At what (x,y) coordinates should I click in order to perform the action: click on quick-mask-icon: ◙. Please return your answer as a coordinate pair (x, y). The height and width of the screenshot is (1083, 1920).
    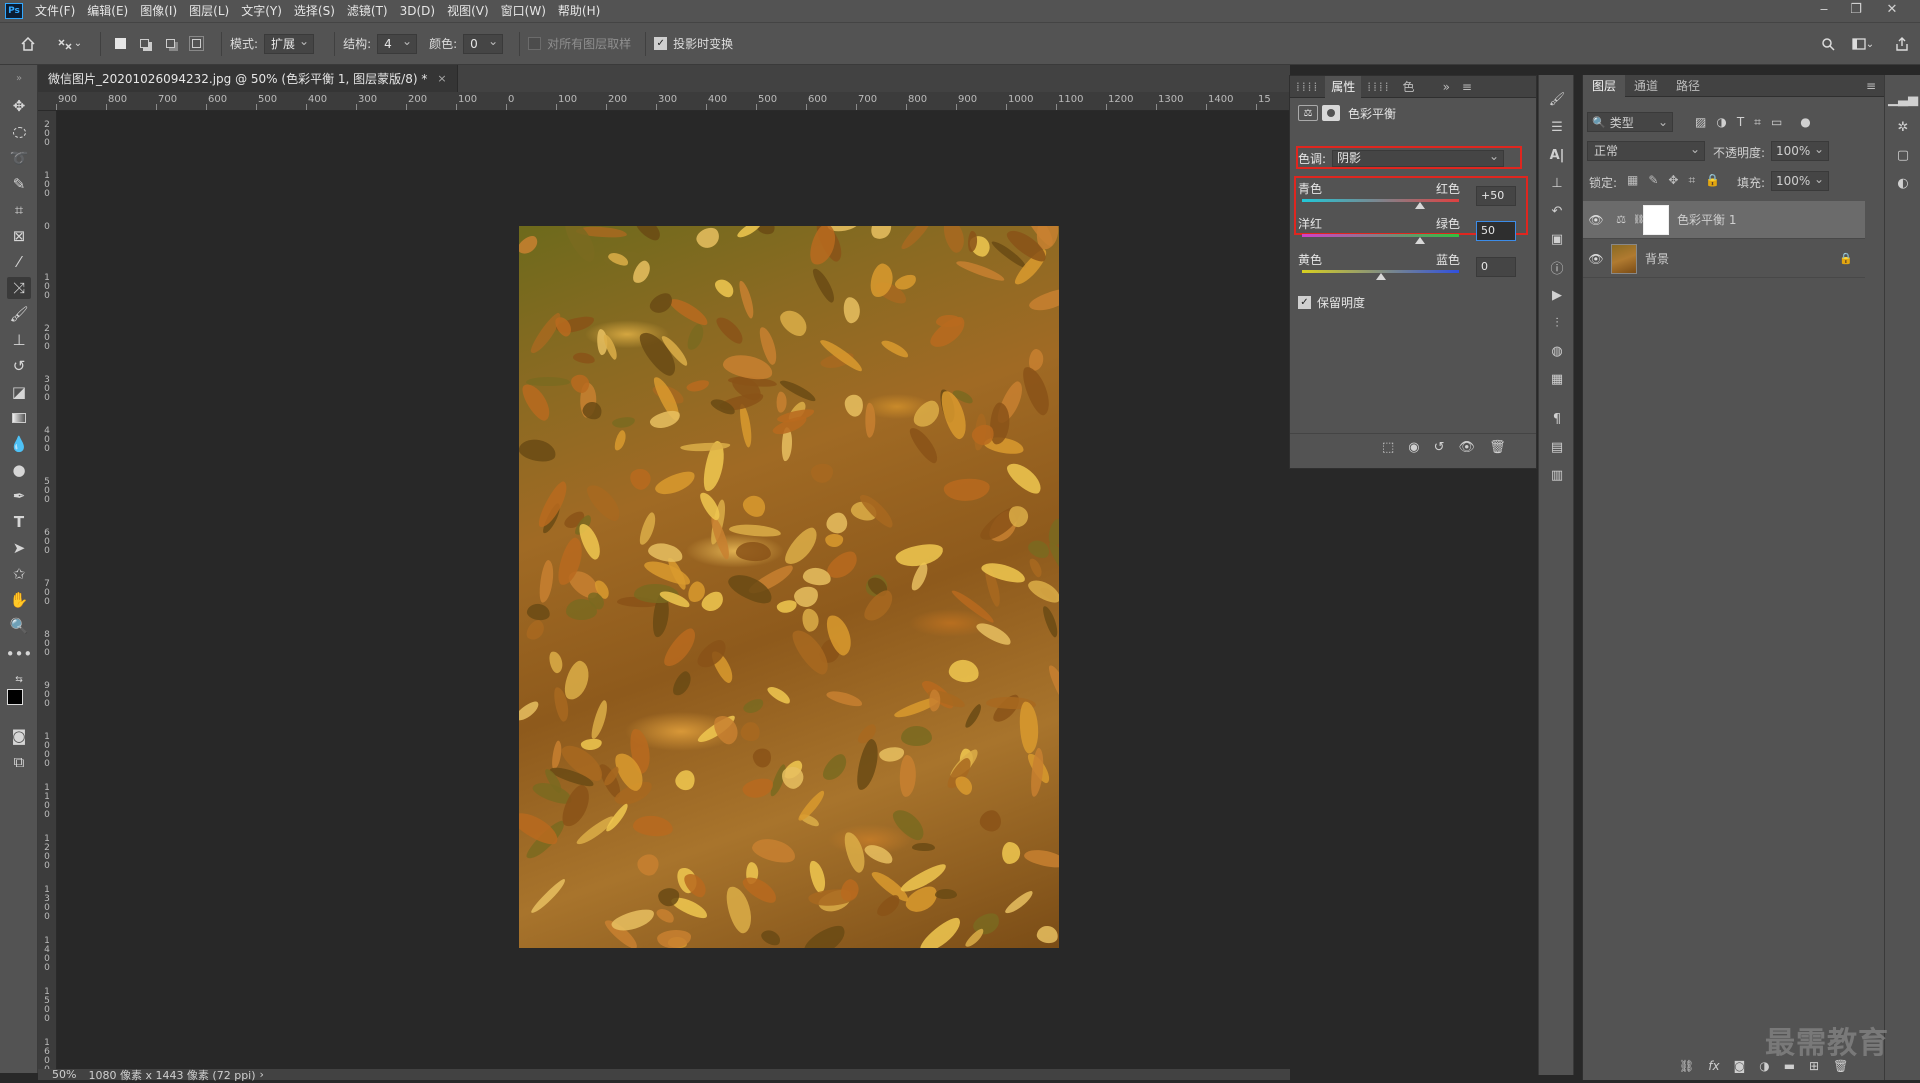
    Looking at the image, I should click on (19, 736).